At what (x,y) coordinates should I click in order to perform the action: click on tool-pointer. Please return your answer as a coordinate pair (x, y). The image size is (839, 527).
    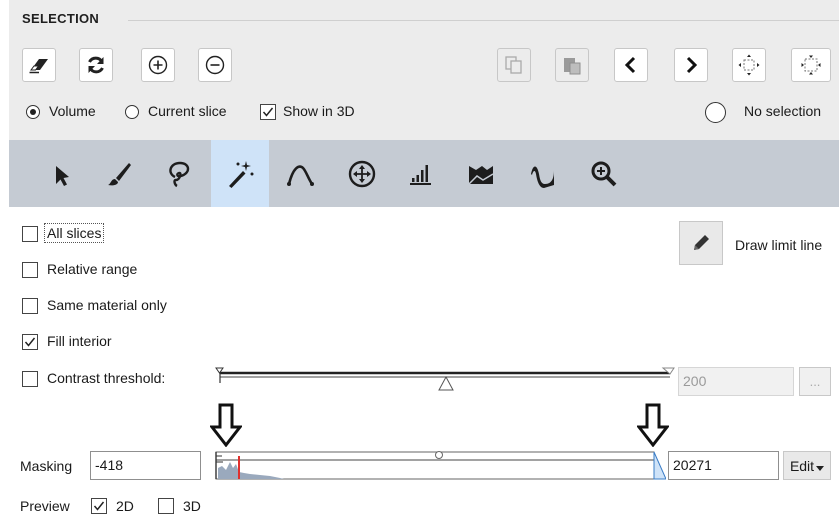
    Looking at the image, I should click on (61, 173).